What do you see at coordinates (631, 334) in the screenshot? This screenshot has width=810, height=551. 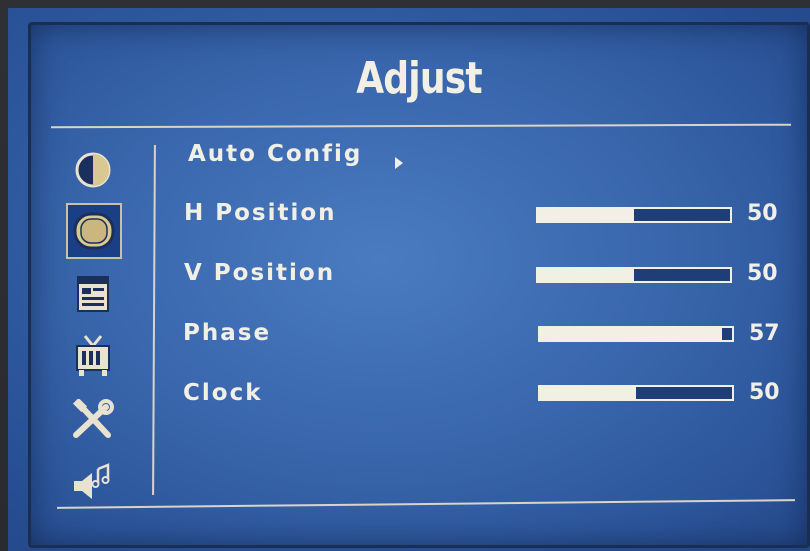 I see `phase-slider-fill` at bounding box center [631, 334].